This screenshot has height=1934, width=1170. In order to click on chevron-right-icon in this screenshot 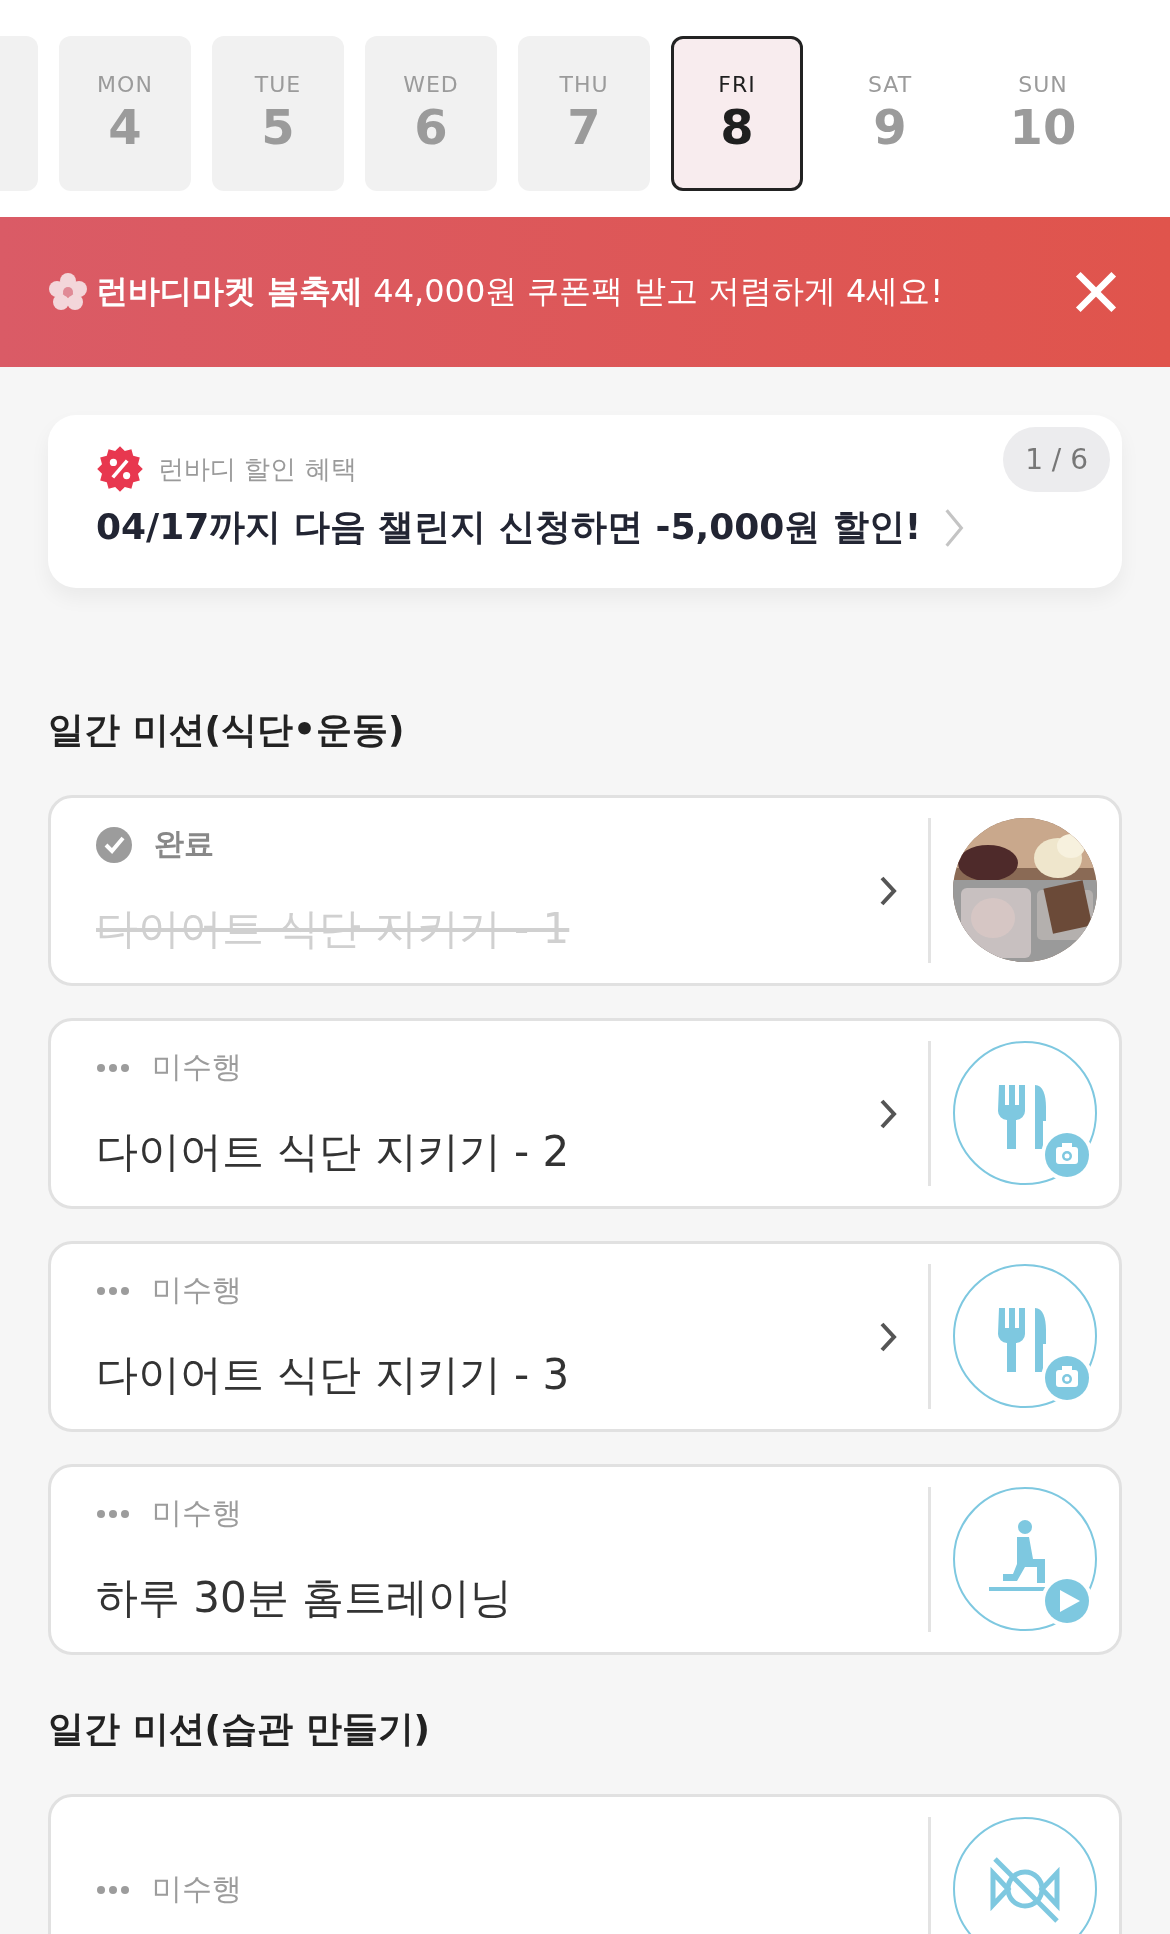, I will do `click(954, 527)`.